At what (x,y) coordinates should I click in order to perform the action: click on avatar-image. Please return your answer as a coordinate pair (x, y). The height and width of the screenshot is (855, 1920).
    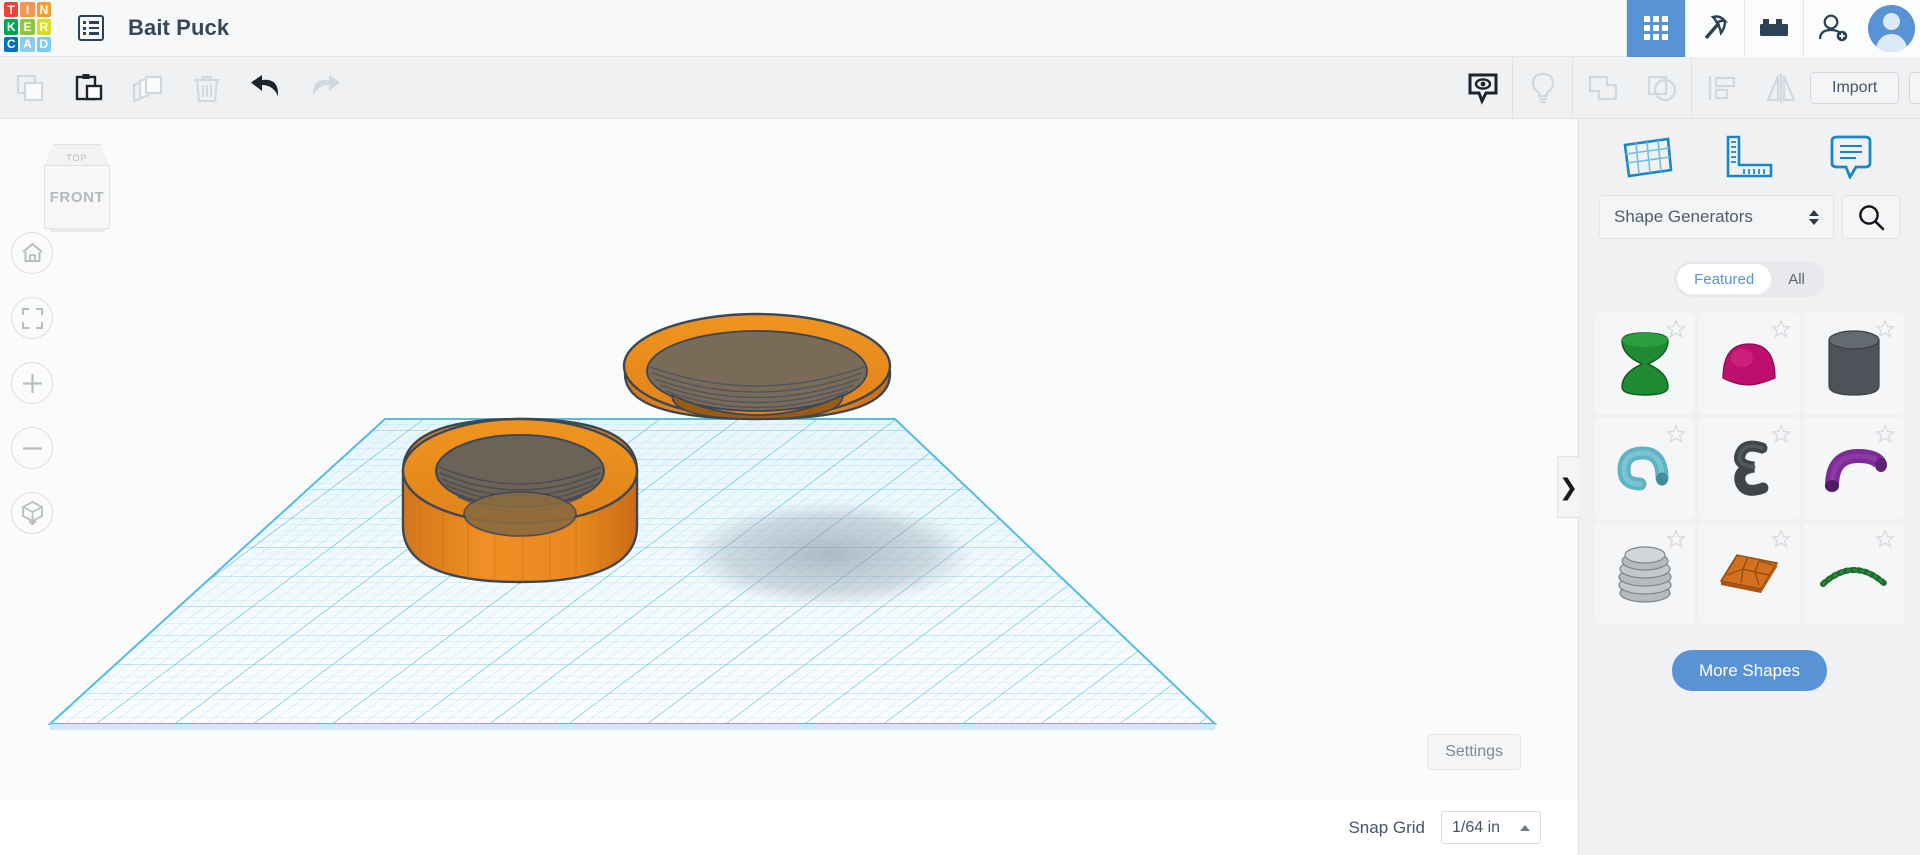
    Looking at the image, I should click on (1891, 28).